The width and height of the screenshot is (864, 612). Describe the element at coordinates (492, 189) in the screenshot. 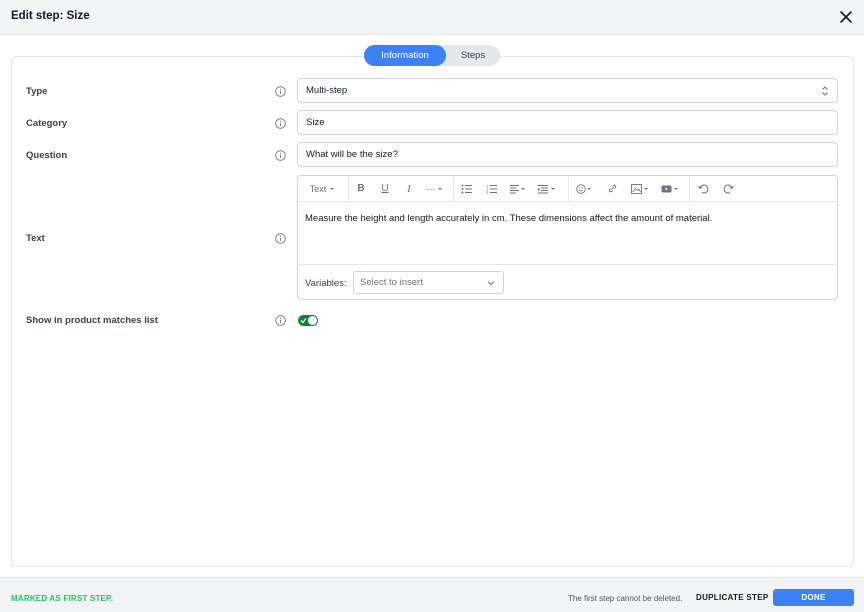

I see `numbered-list-icon: 123` at that location.